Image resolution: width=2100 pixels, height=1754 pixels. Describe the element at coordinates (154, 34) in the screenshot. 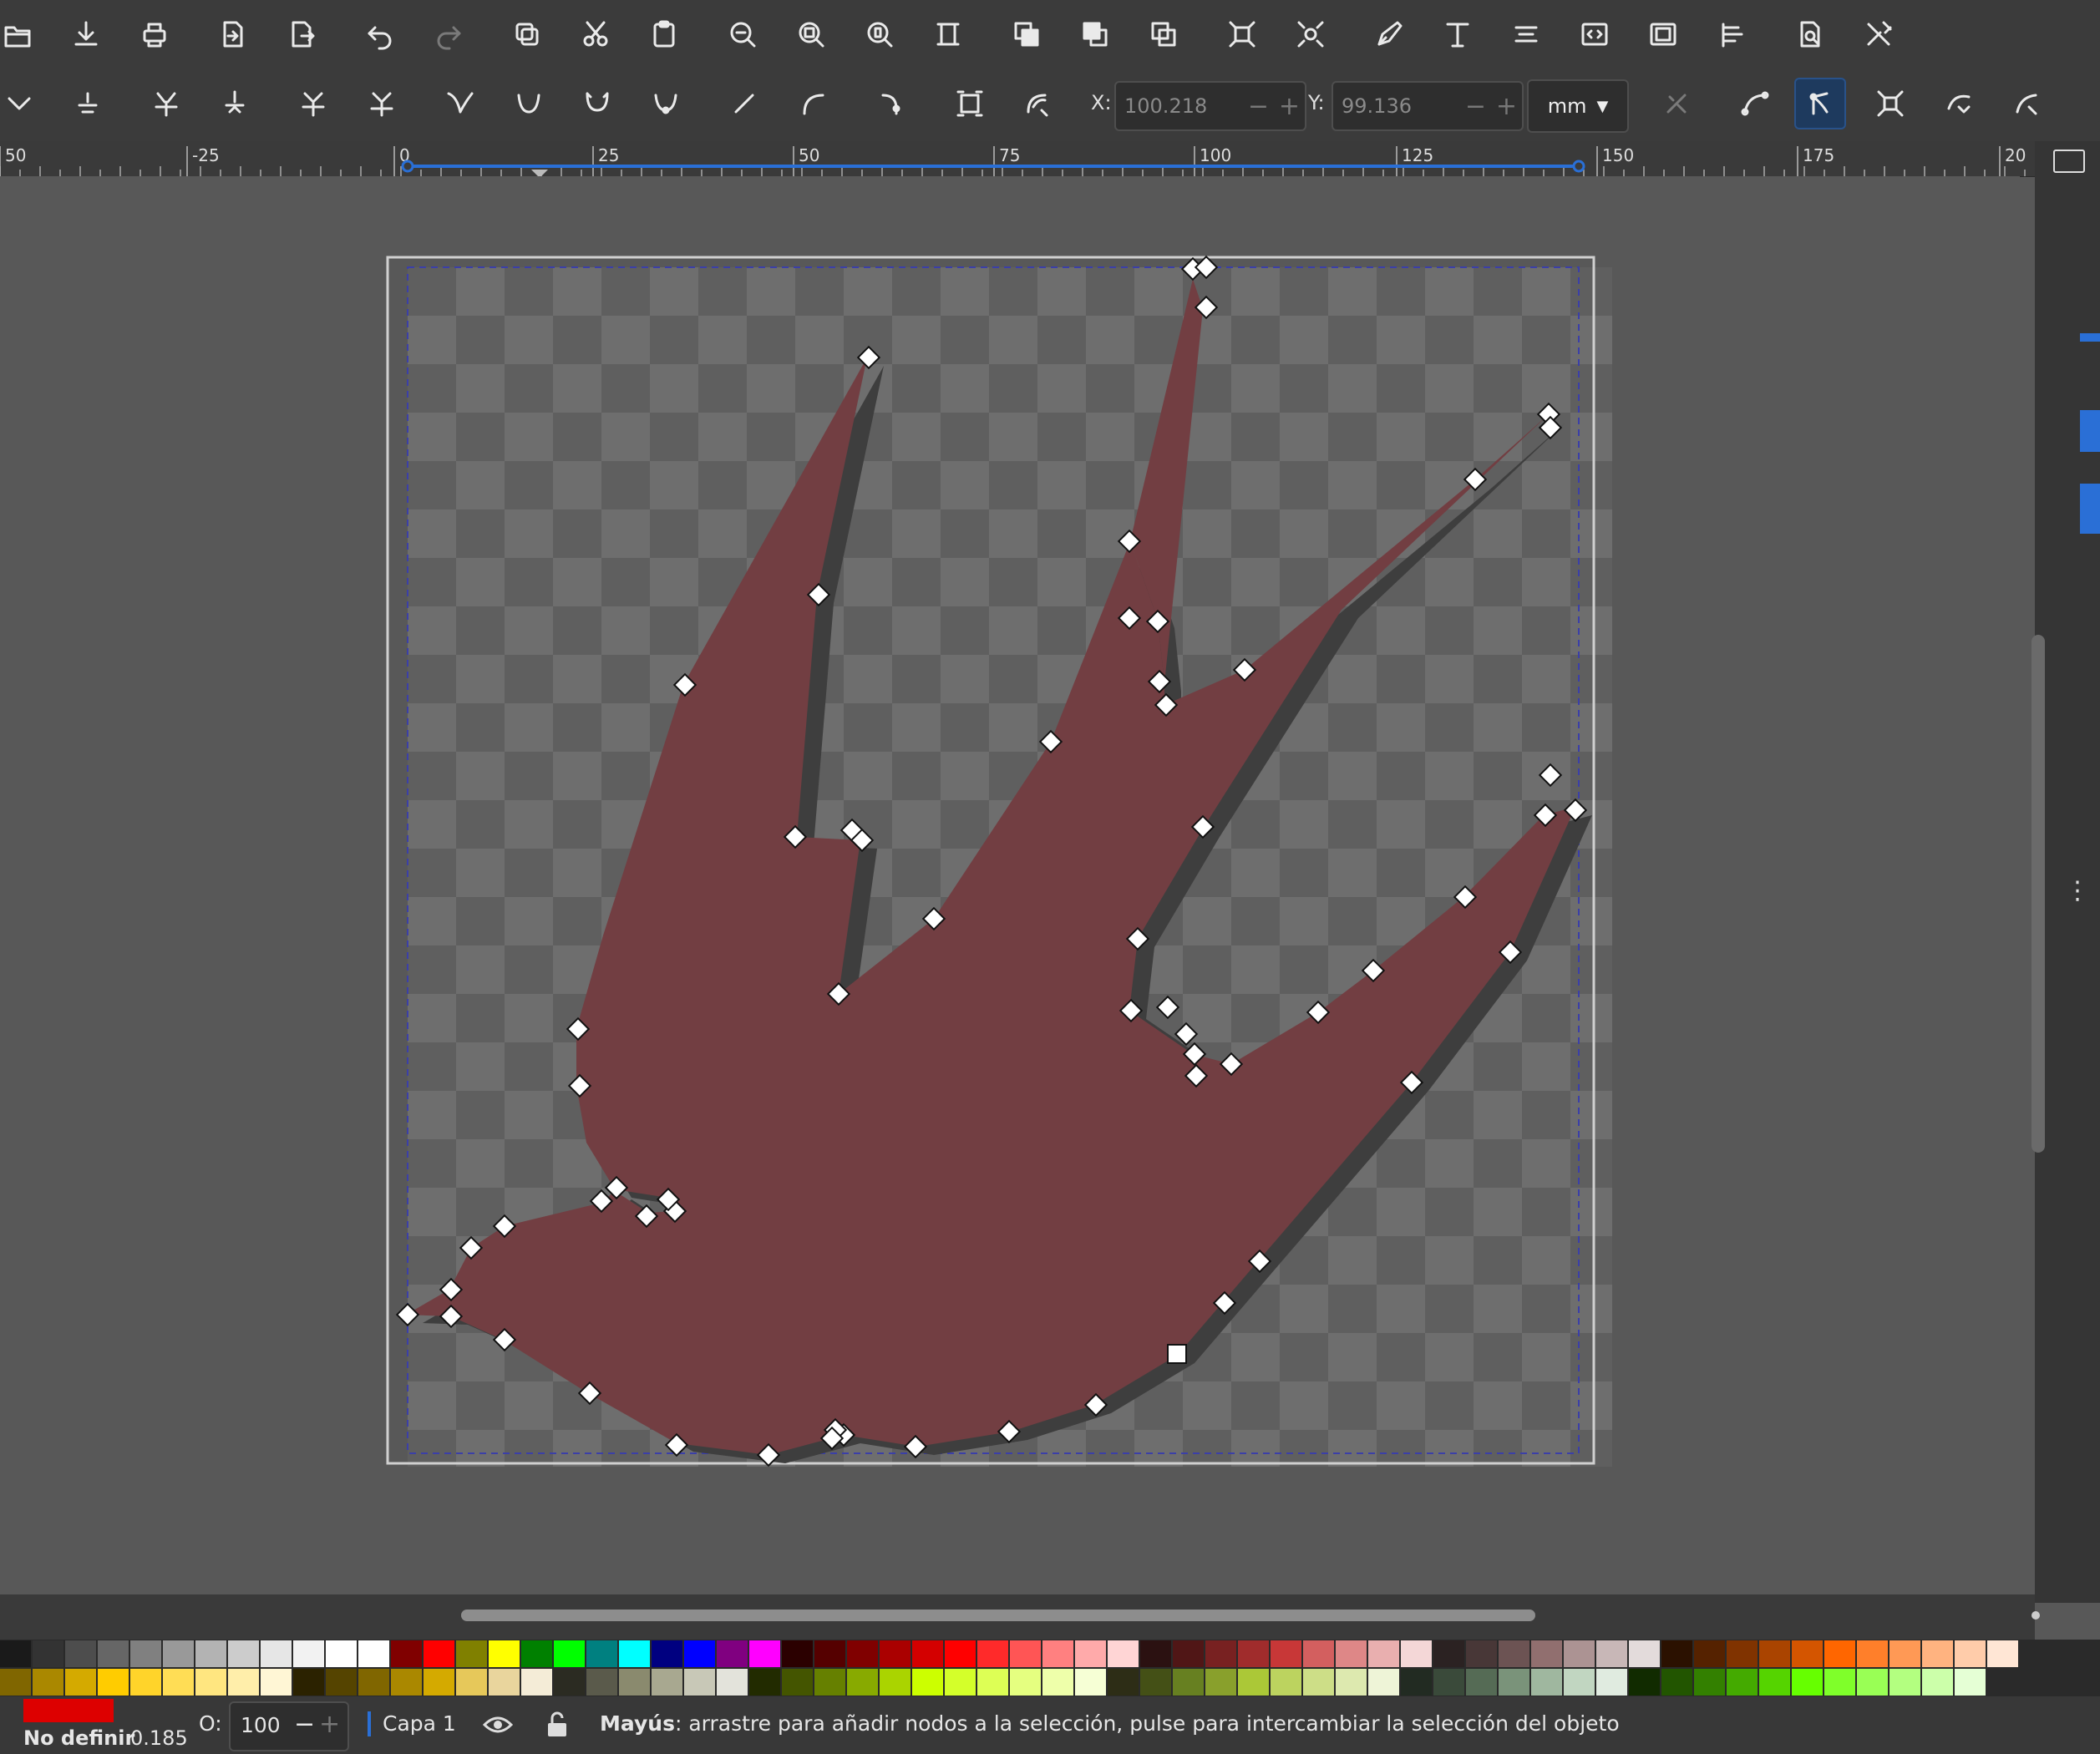

I see `print-icon` at that location.